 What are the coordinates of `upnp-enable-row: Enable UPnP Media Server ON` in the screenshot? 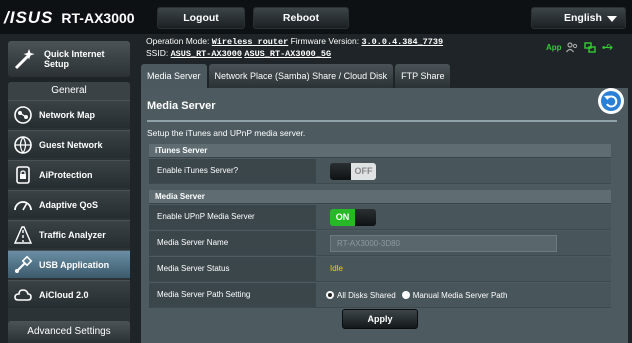 It's located at (380, 217).